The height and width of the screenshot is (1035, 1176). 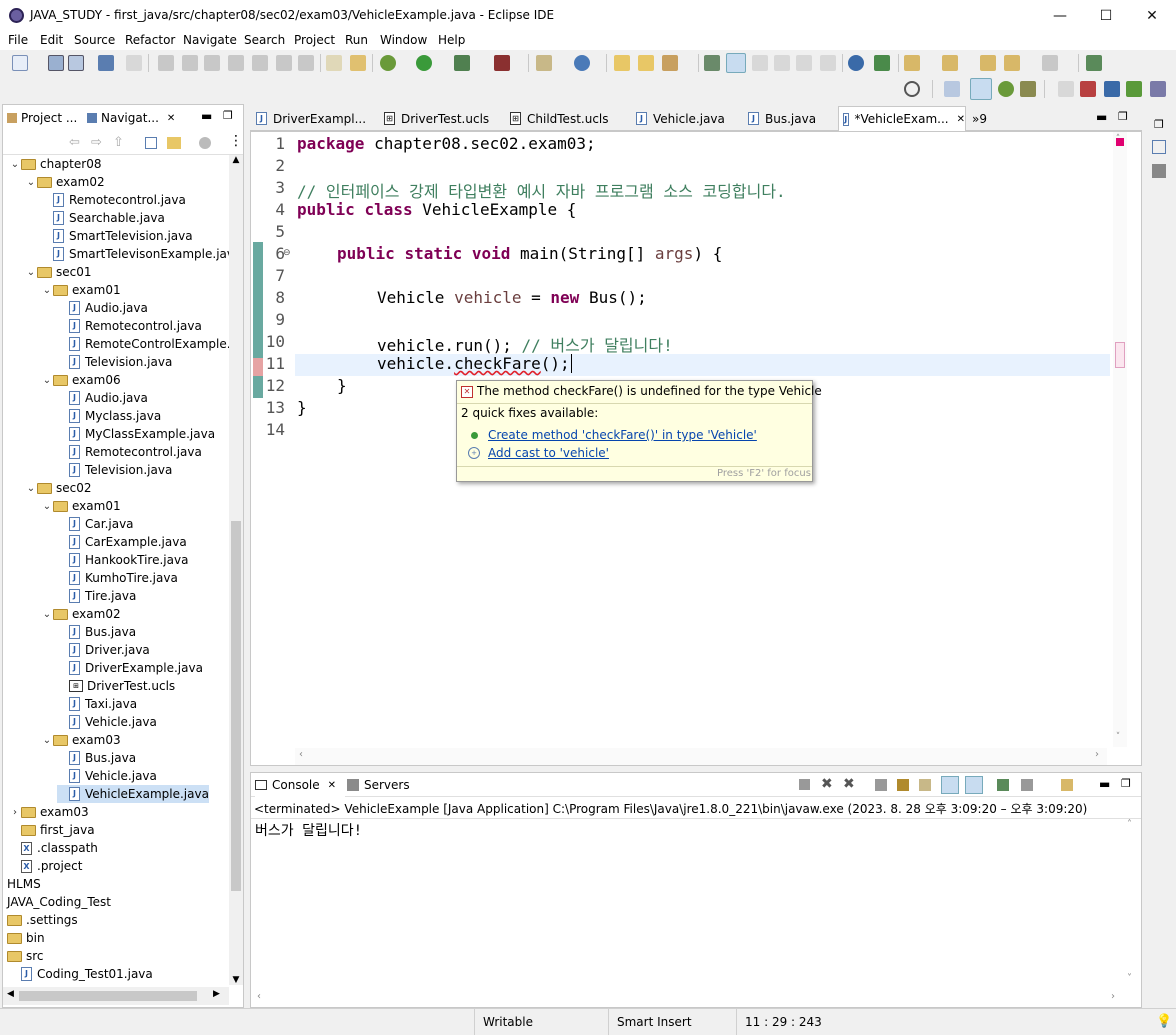 What do you see at coordinates (1158, 89) in the screenshot?
I see `resource-perspective-icon` at bounding box center [1158, 89].